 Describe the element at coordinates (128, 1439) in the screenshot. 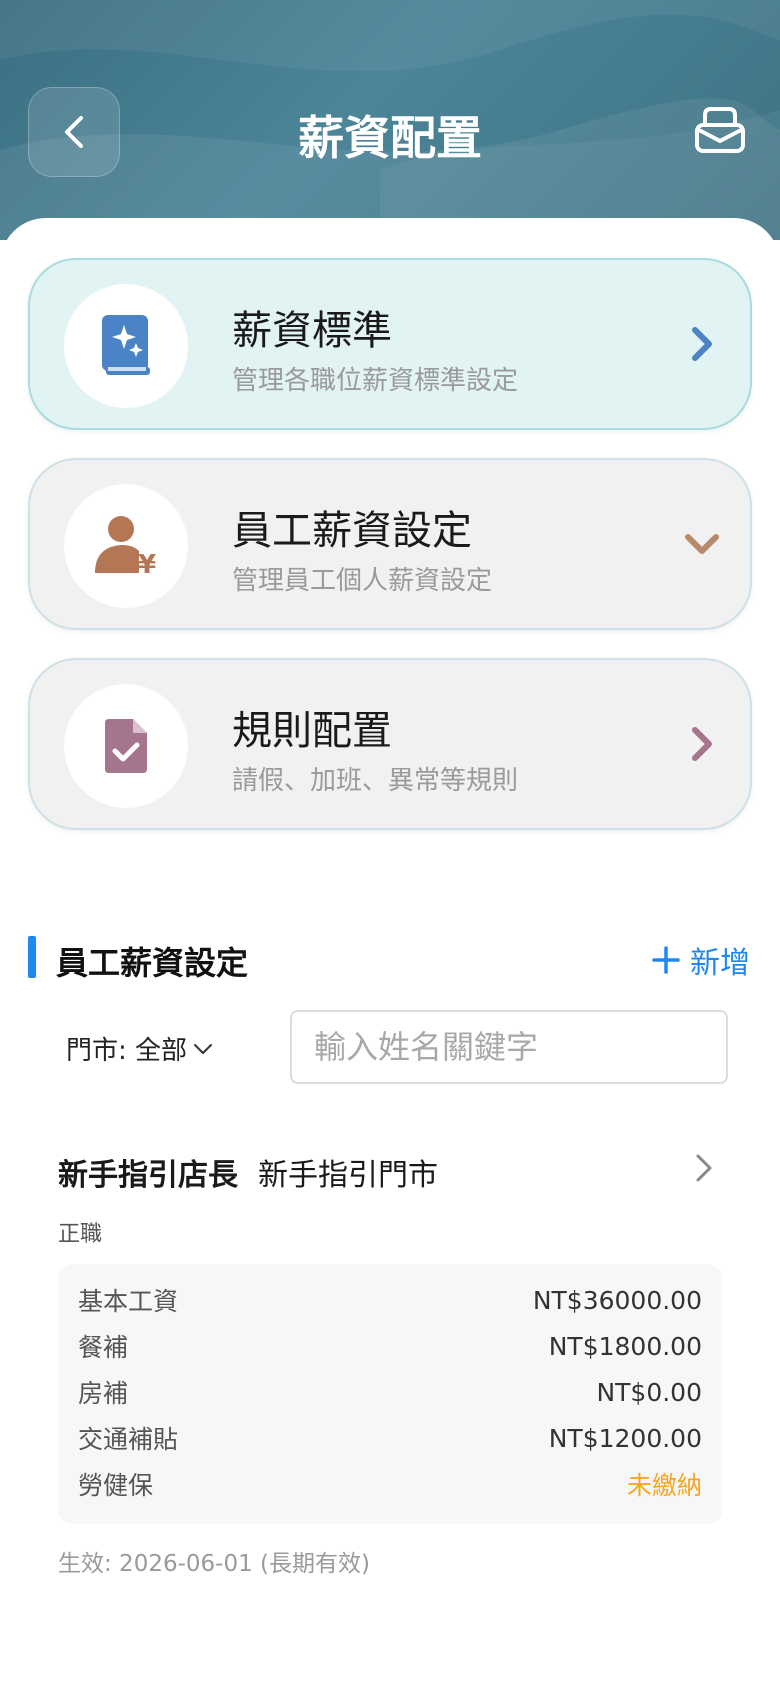

I see `salary-label: 交通補貼` at that location.